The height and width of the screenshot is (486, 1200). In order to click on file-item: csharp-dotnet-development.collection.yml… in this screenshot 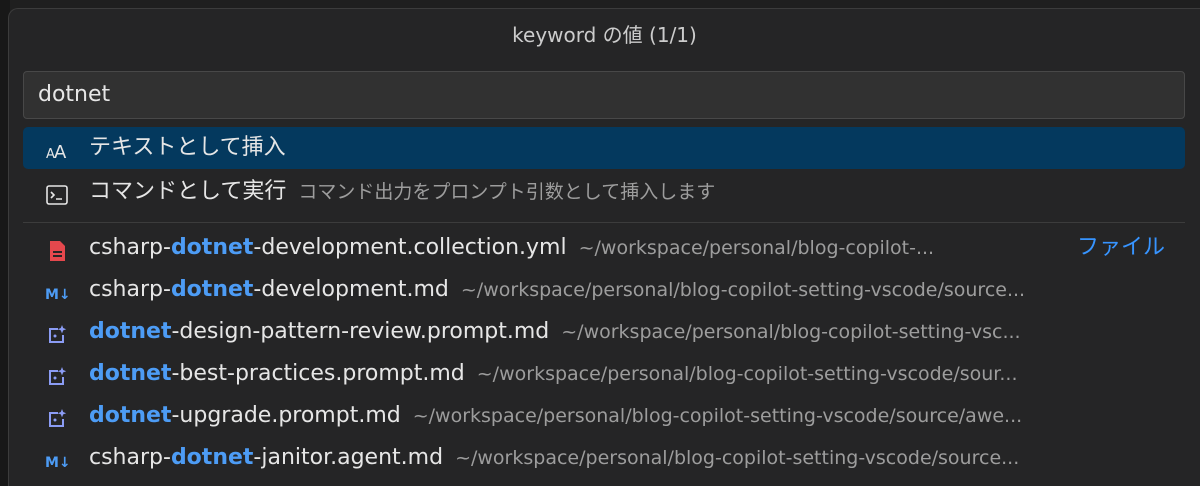, I will do `click(604, 248)`.